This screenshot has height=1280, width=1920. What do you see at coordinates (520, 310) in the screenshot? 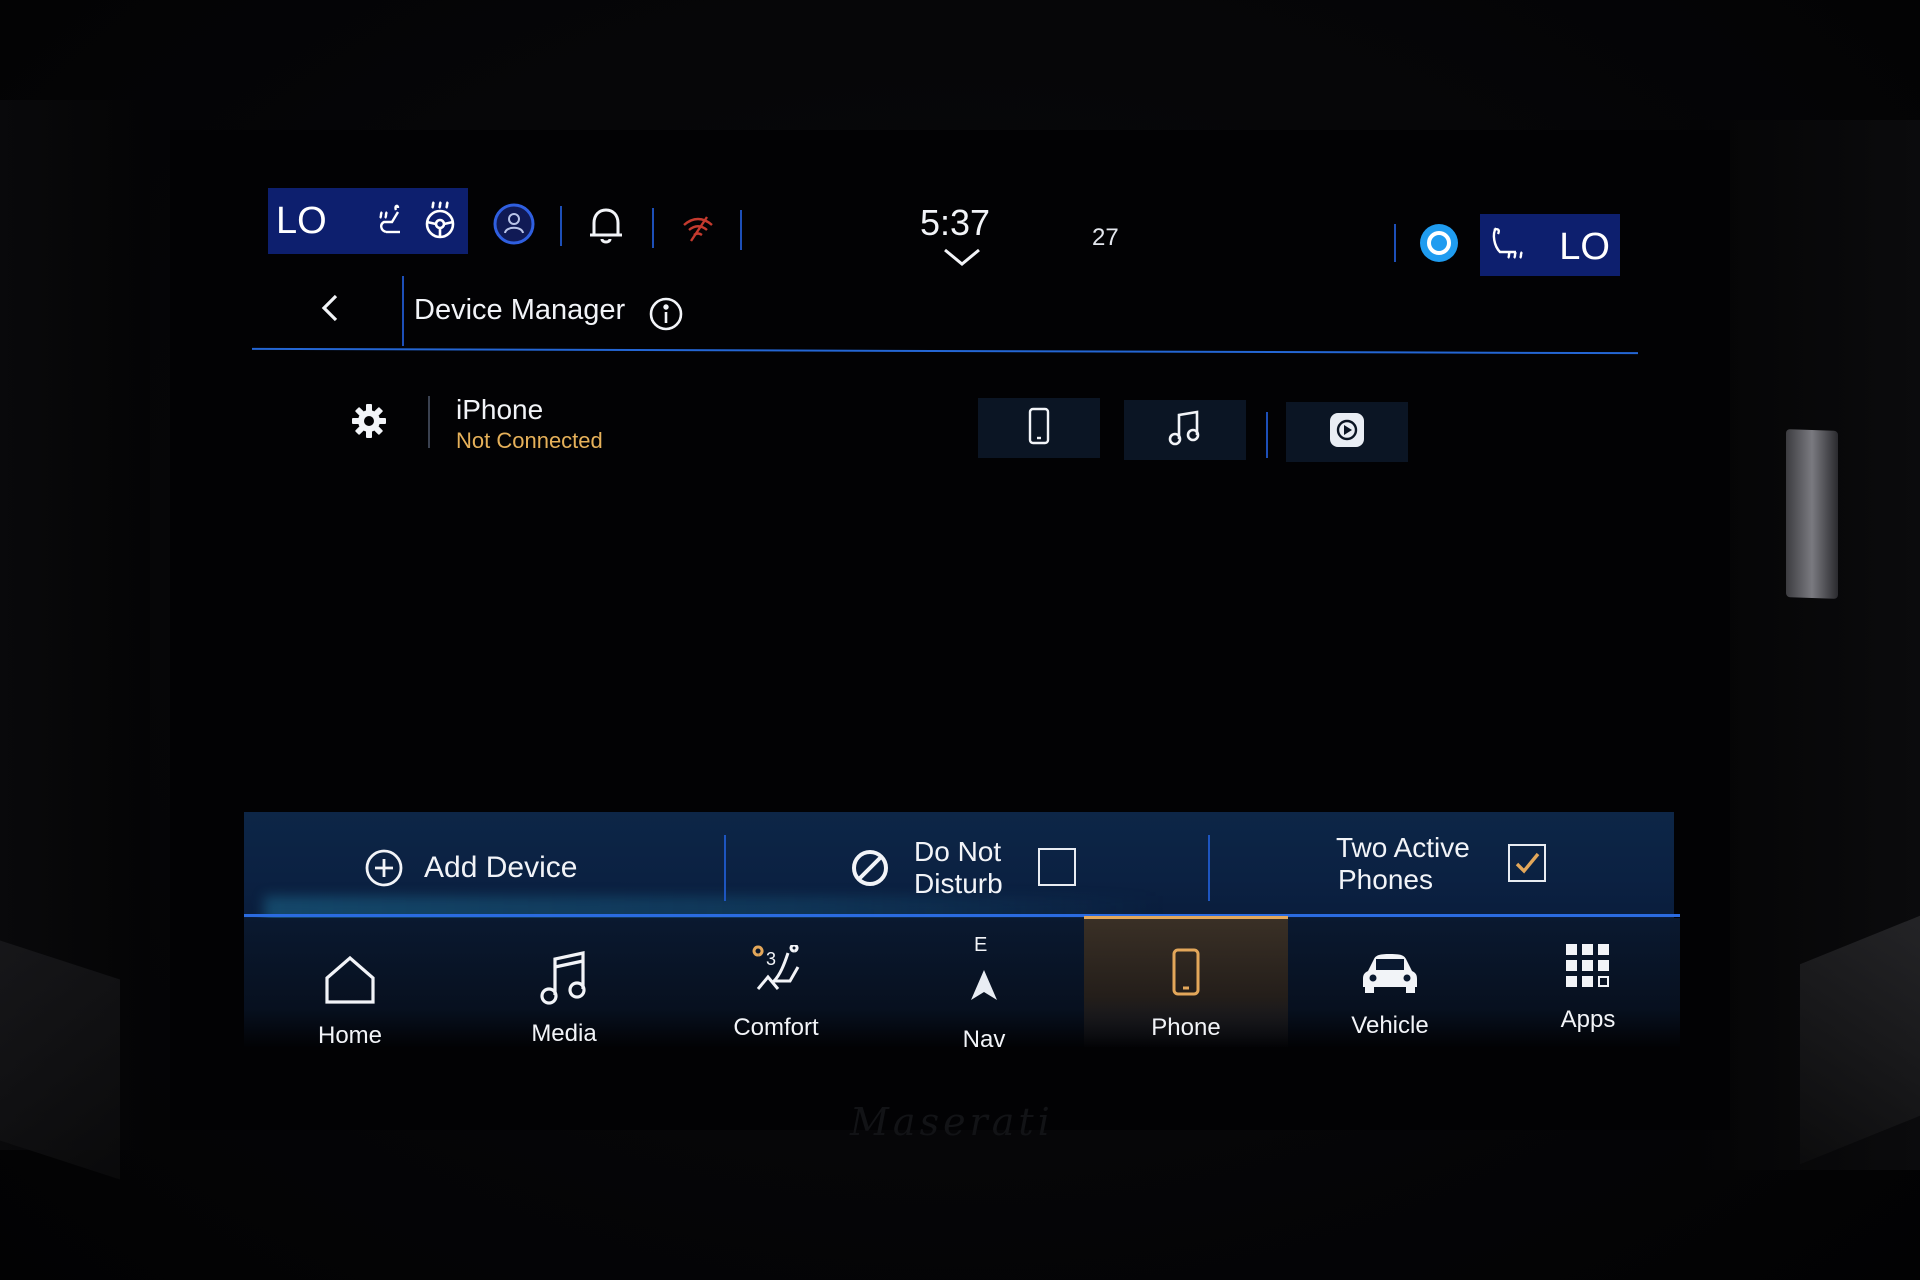
I see `page-title: Device Manager` at bounding box center [520, 310].